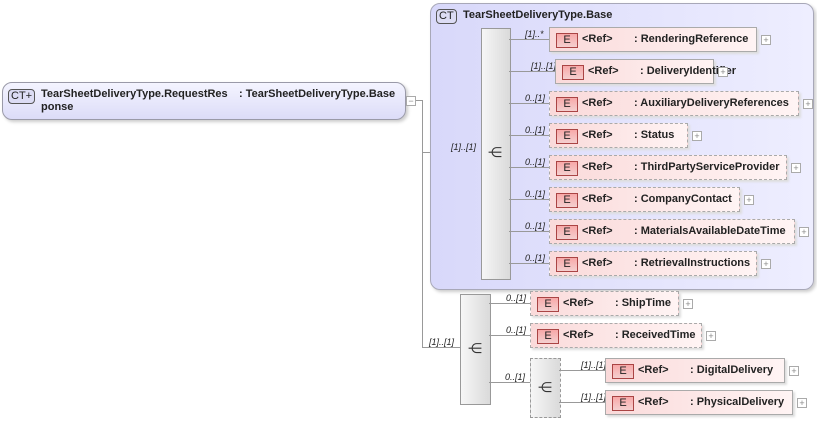 The width and height of the screenshot is (817, 423). Describe the element at coordinates (692, 263) in the screenshot. I see `element-name: : RetrievalInstructions` at that location.